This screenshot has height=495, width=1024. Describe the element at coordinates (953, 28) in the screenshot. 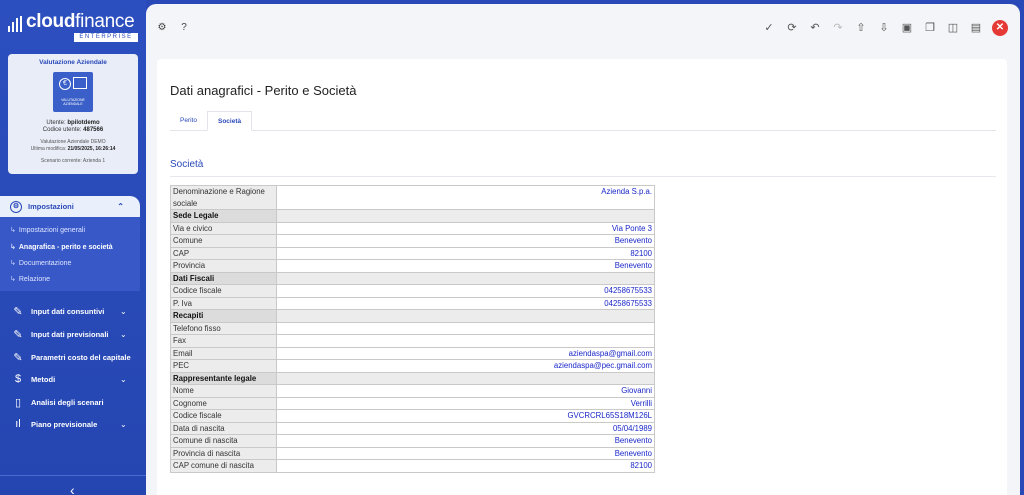

I see `panel-icon: ◫` at that location.